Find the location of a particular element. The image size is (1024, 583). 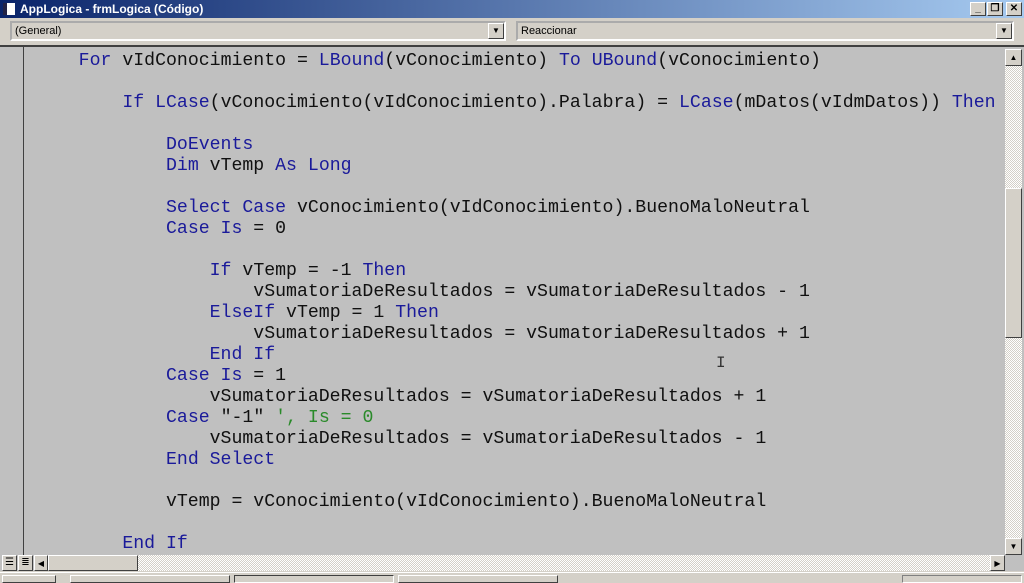

object-dropdown: (General) ▼ is located at coordinates (258, 31).